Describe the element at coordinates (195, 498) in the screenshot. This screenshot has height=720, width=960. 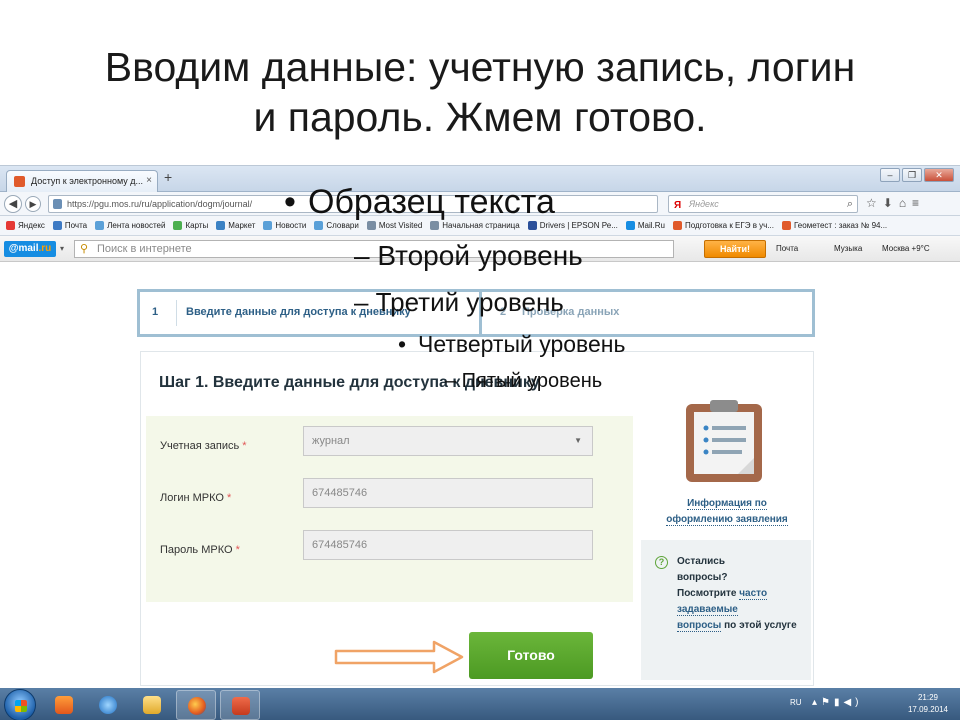
I see `login-label: Логин МРКО *` at that location.